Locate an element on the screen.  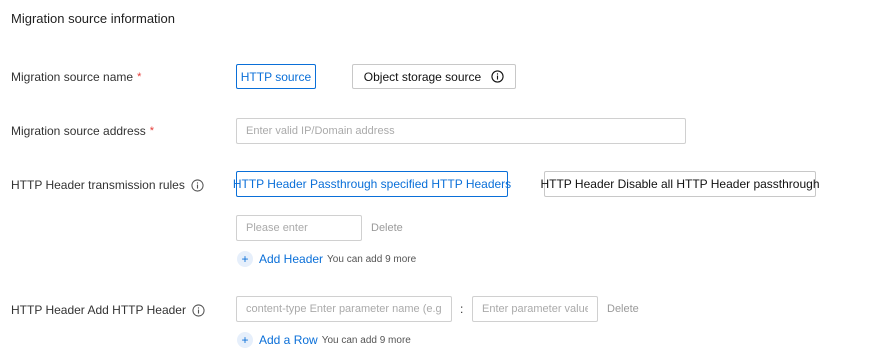
add-row-hint: You can add 9 more is located at coordinates (366, 340).